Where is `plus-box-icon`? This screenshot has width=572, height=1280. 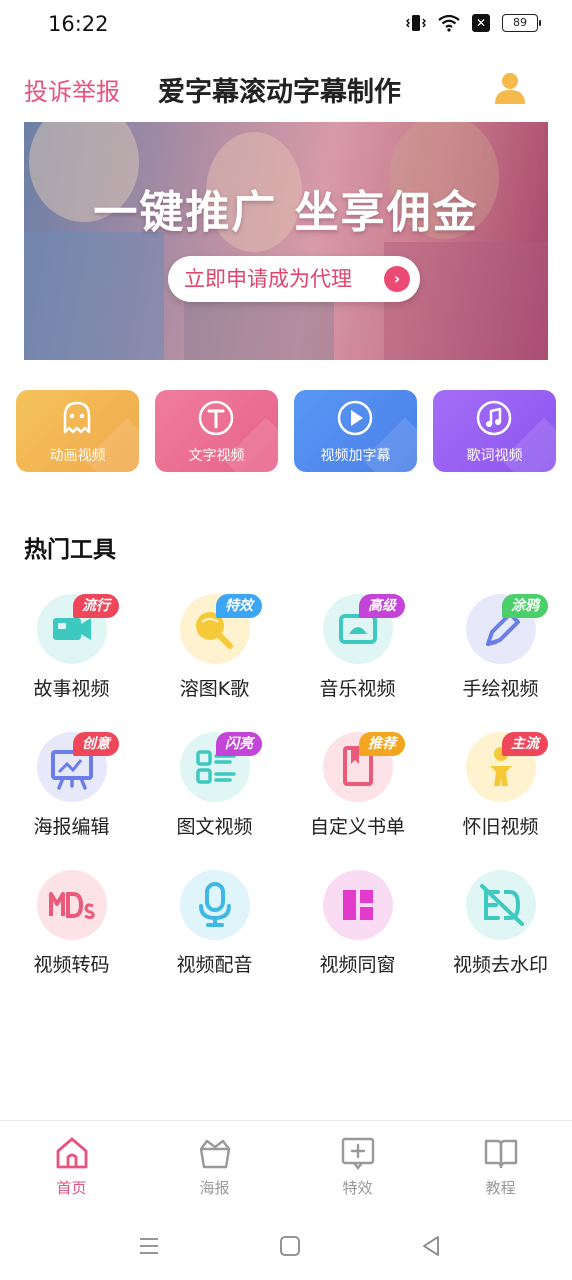 plus-box-icon is located at coordinates (357, 1153).